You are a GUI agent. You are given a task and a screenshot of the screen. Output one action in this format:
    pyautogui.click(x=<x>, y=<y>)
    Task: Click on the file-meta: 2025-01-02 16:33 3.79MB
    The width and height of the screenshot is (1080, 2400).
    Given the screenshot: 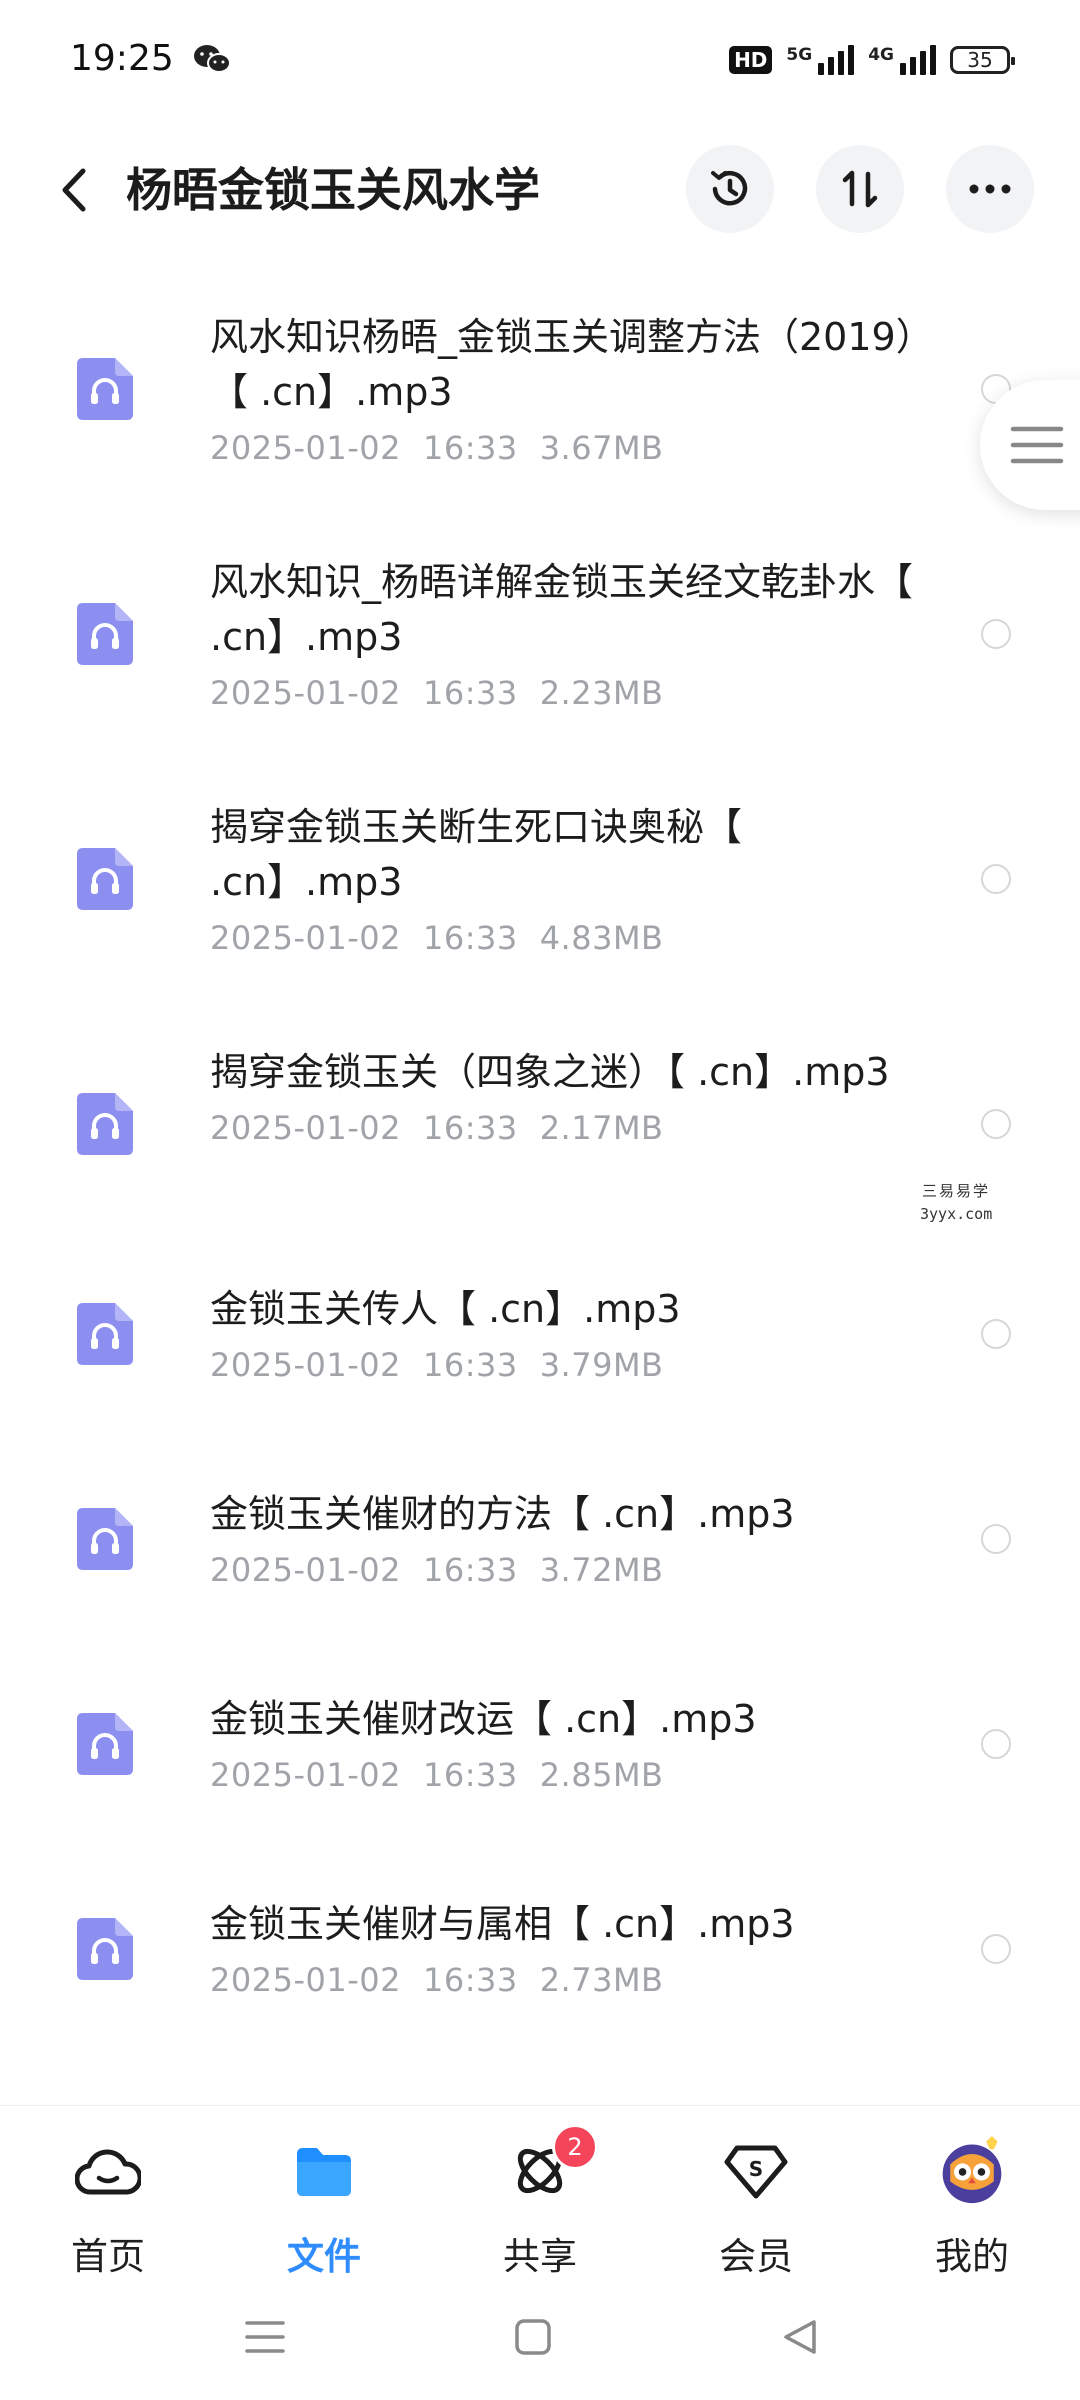 What is the action you would take?
    pyautogui.click(x=570, y=1365)
    